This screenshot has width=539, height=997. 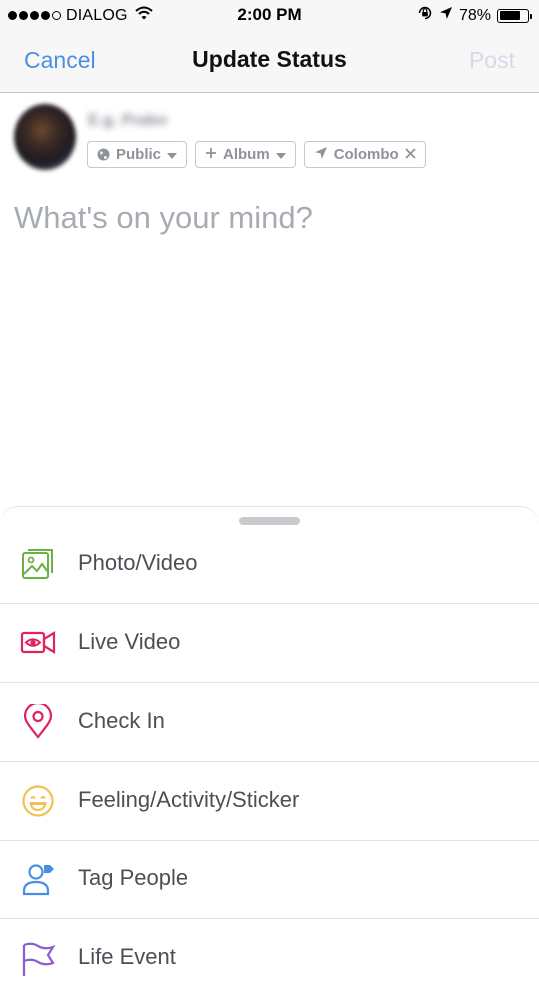 What do you see at coordinates (269, 958) in the screenshot?
I see `life-event-action: Life Event` at bounding box center [269, 958].